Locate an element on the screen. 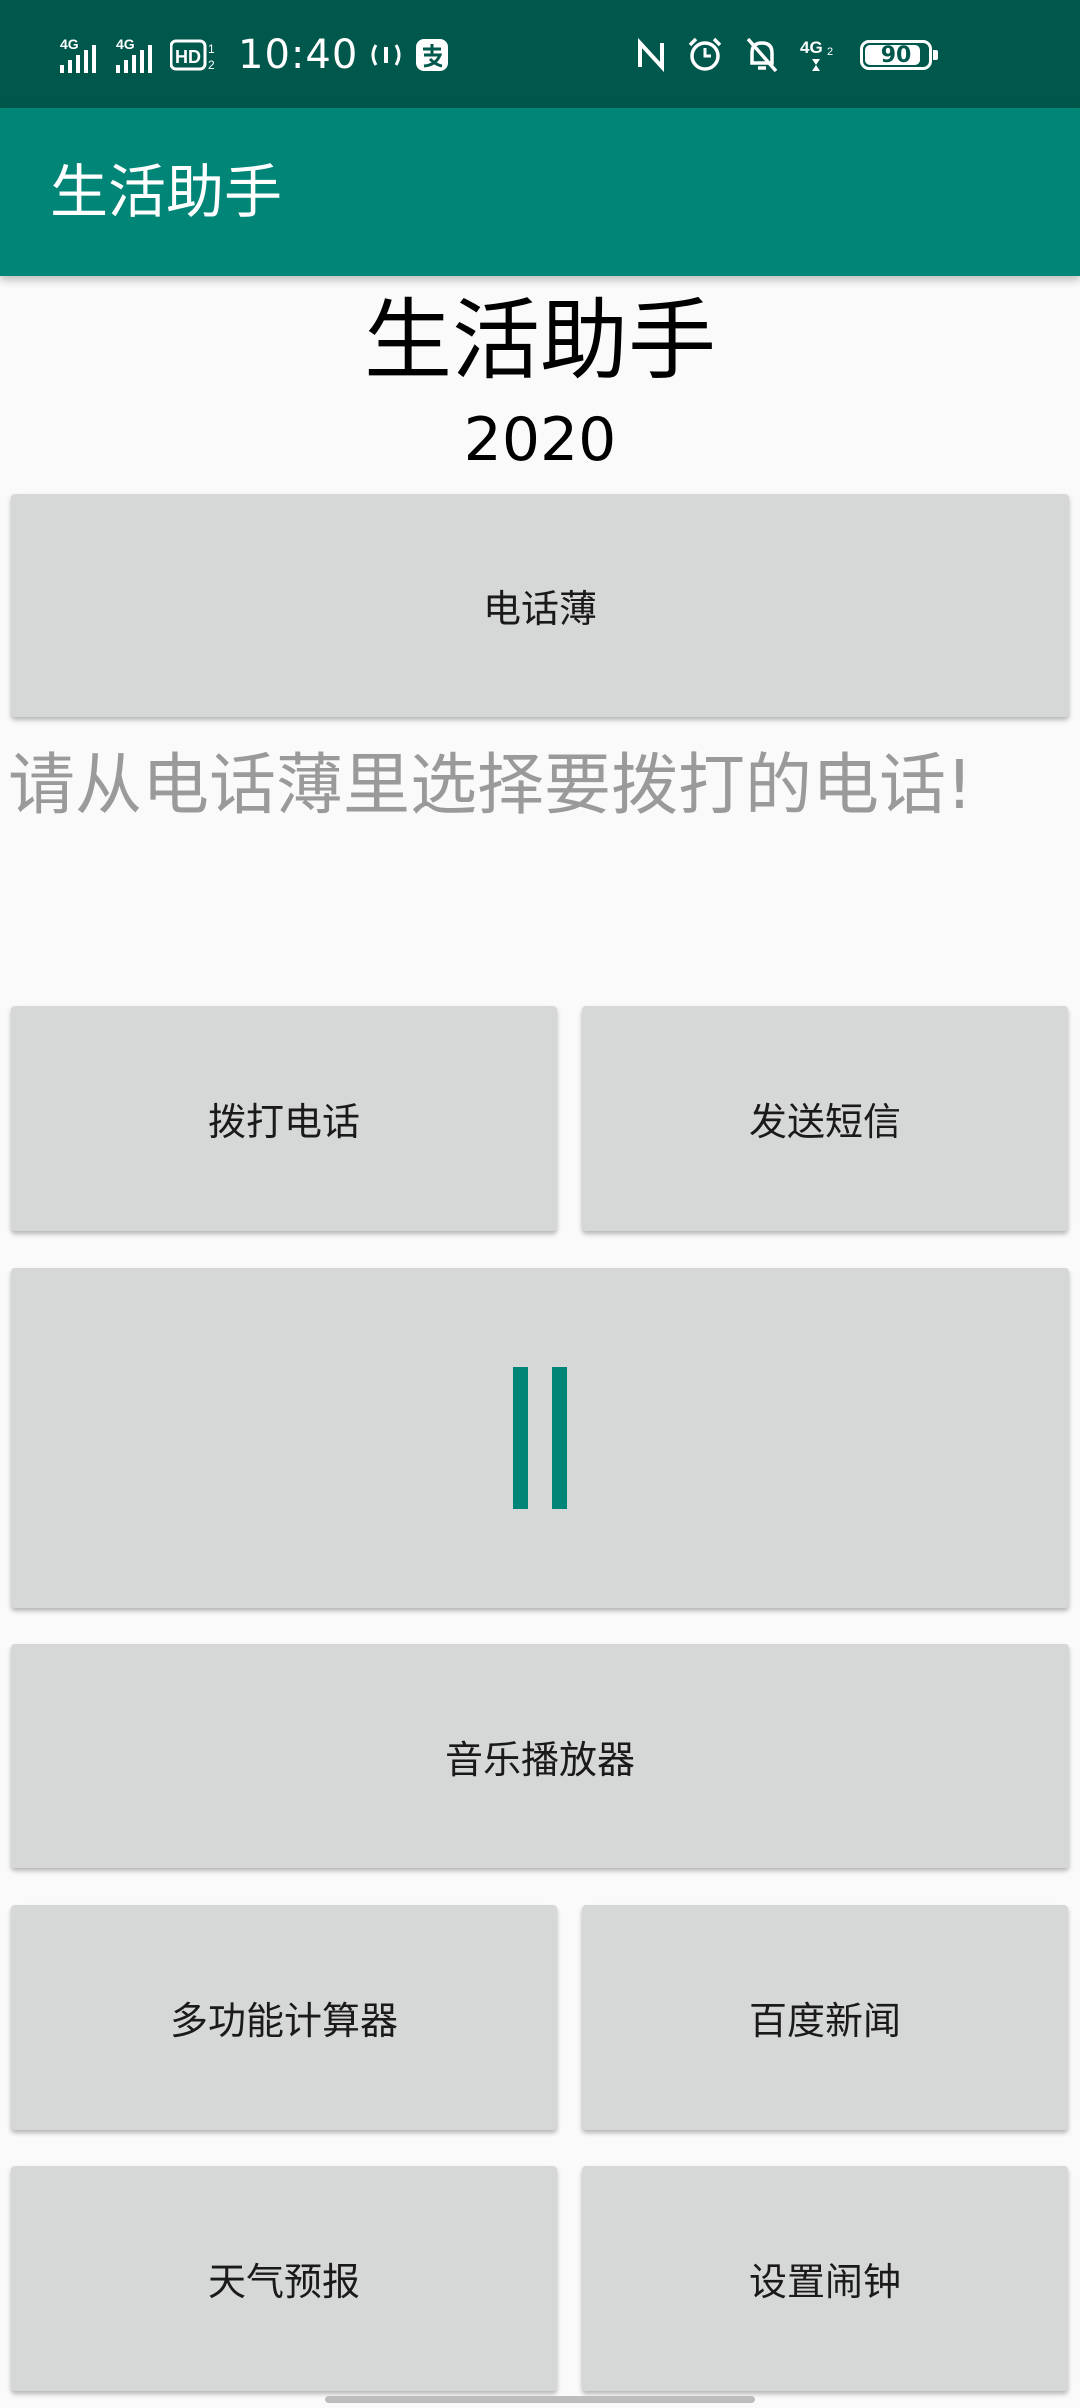 Image resolution: width=1080 pixels, height=2408 pixels. status-bar: 4G 4G HD 1 2 10:40 4G 2 90 is located at coordinates (540, 54).